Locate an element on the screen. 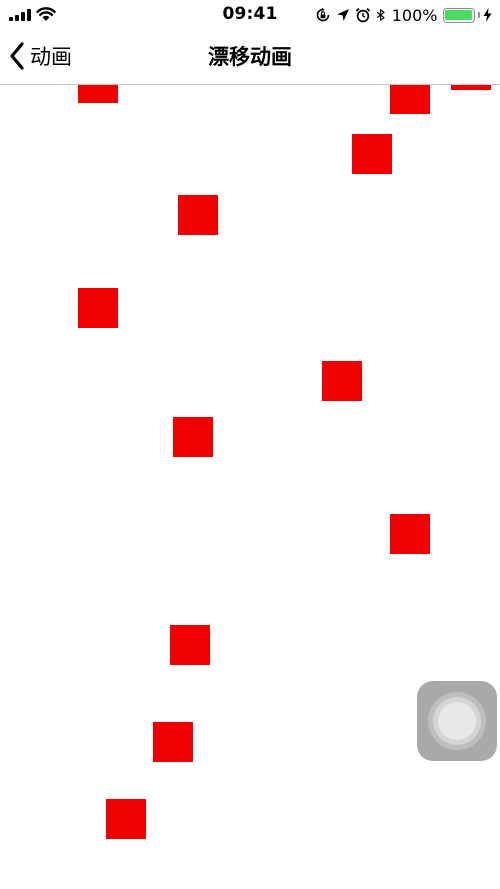 The image size is (500, 889). status-right-group: 100% is located at coordinates (403, 15).